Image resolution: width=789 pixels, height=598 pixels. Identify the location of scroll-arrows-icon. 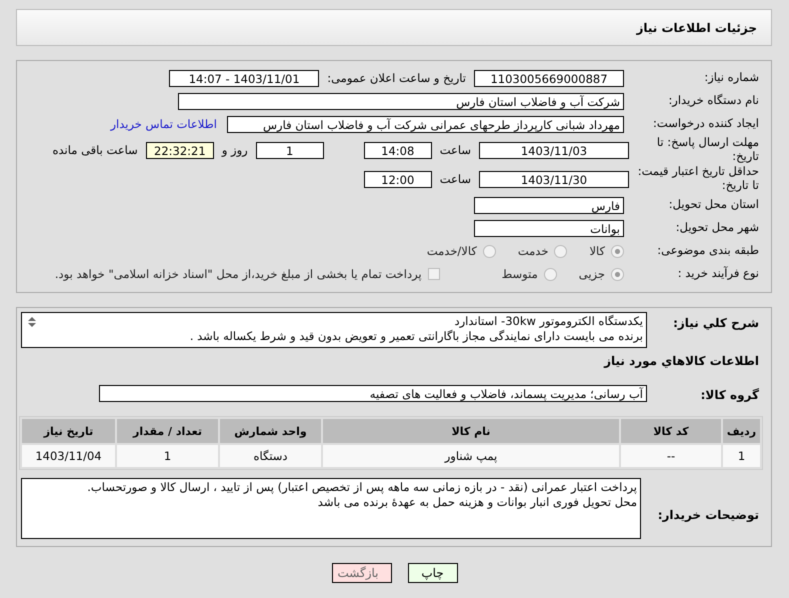
(32, 322).